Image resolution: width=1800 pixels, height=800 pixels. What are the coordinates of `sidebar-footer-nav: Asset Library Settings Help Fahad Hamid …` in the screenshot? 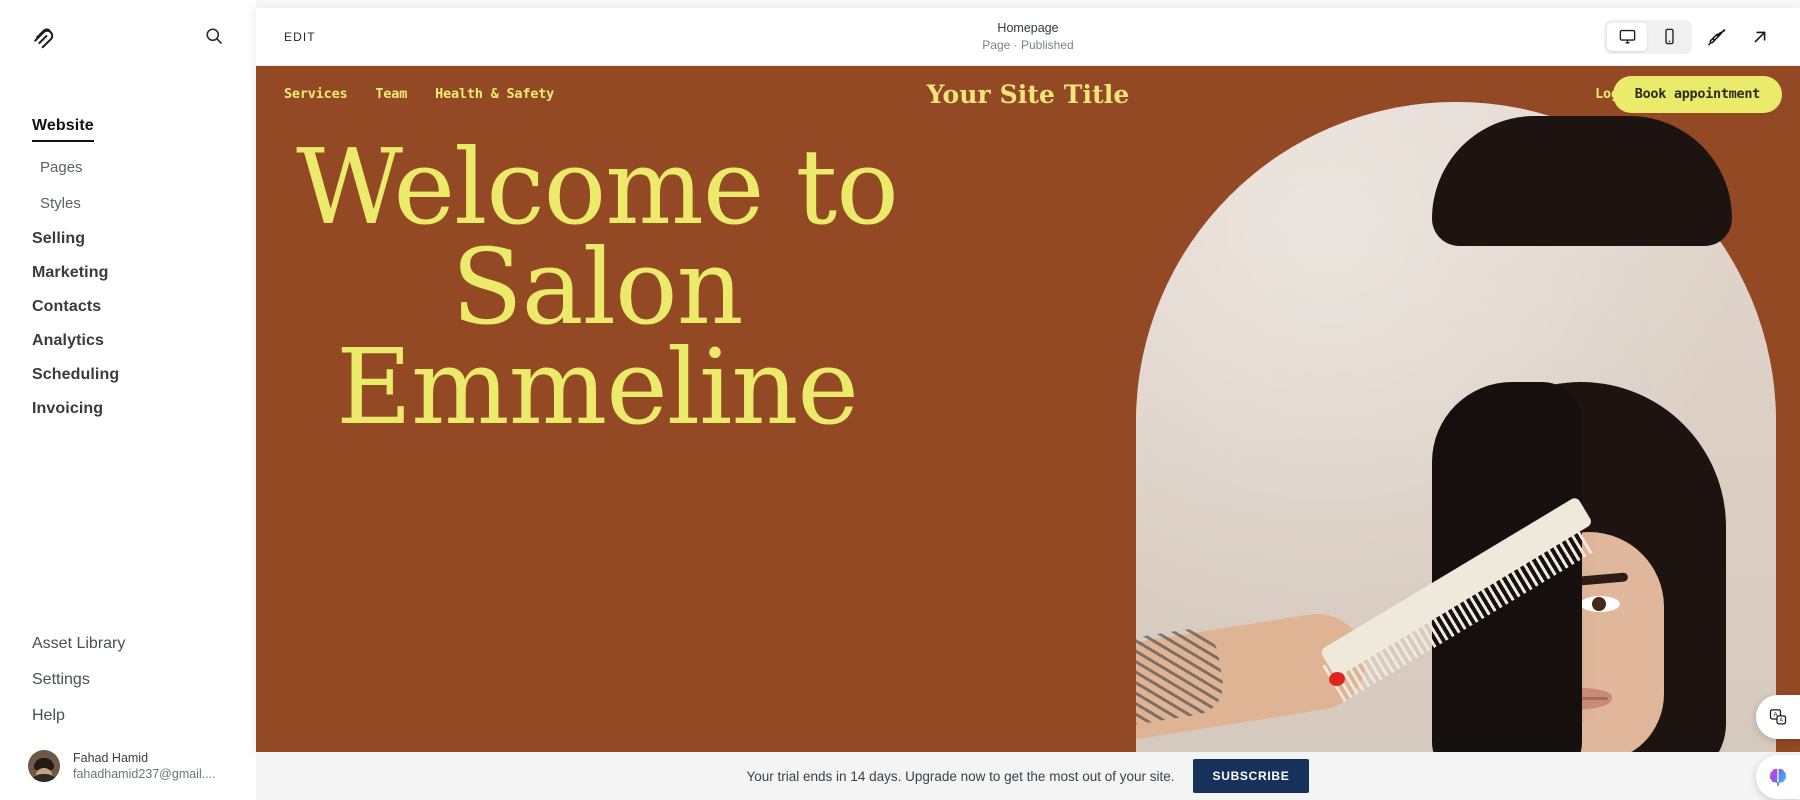 It's located at (128, 713).